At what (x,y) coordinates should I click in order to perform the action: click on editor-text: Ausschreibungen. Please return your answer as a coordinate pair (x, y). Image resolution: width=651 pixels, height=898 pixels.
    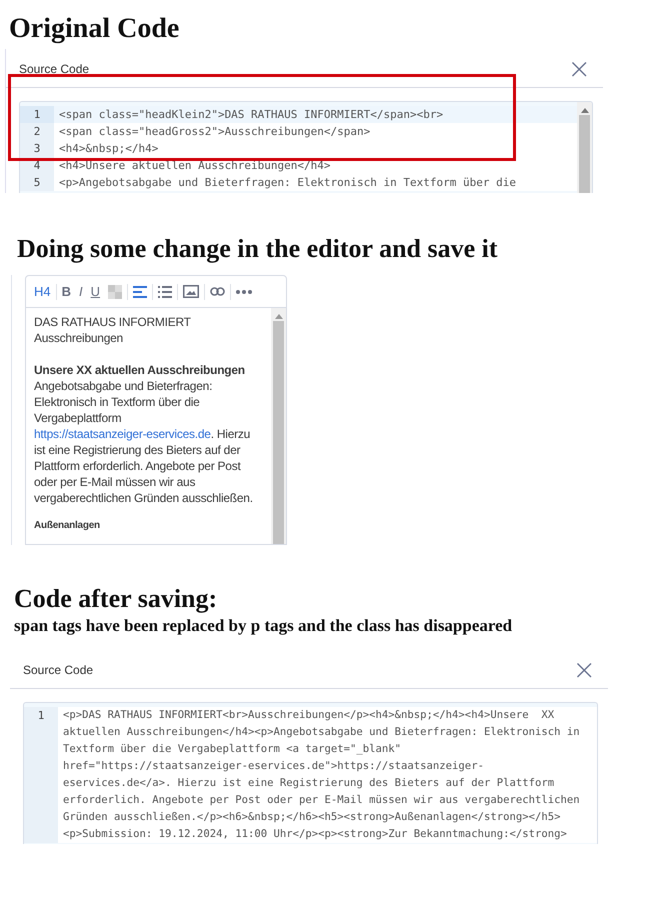
    Looking at the image, I should click on (79, 338).